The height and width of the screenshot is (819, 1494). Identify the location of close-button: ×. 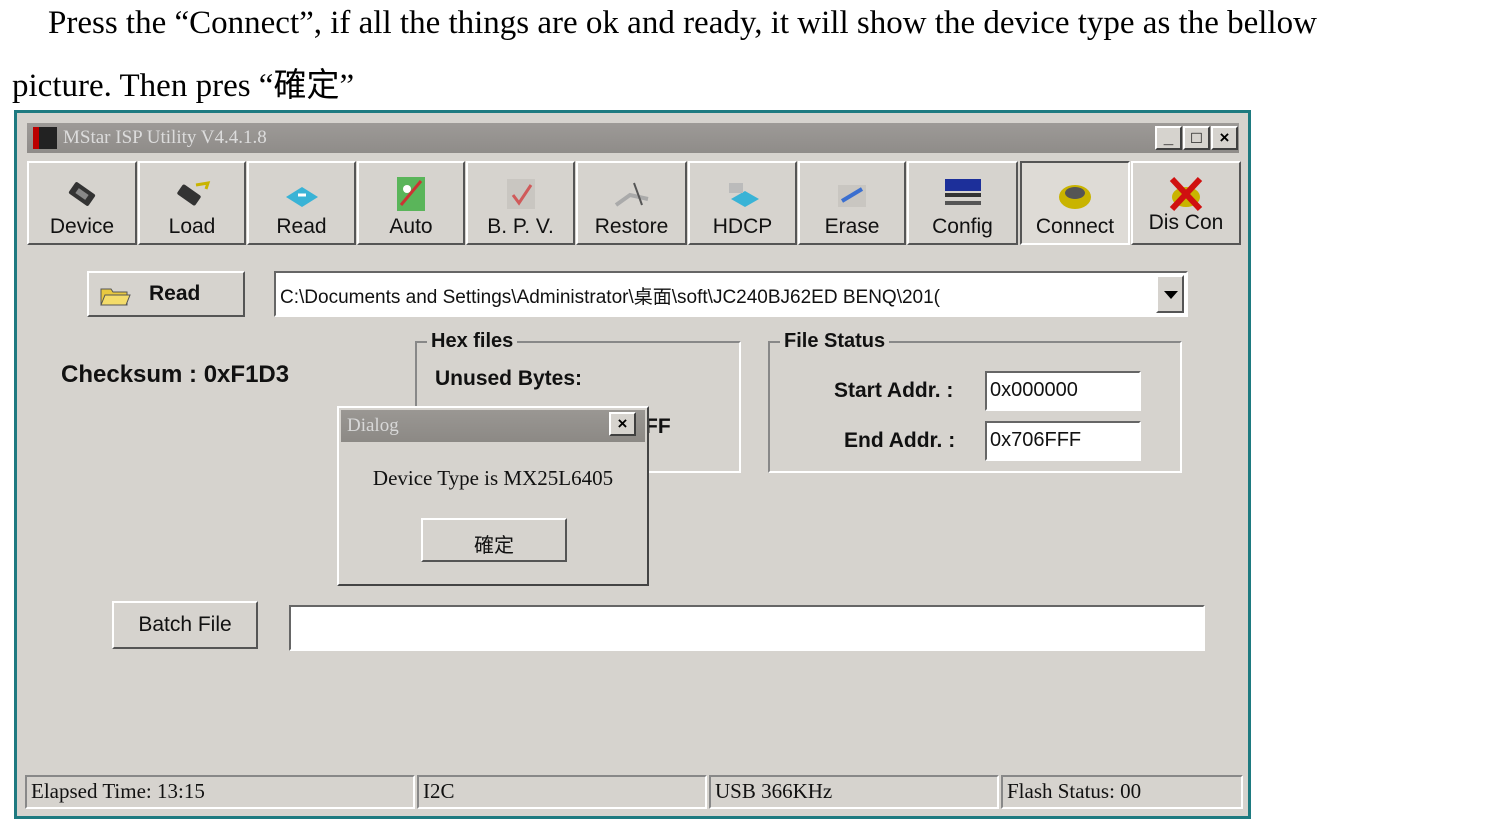
(1224, 138).